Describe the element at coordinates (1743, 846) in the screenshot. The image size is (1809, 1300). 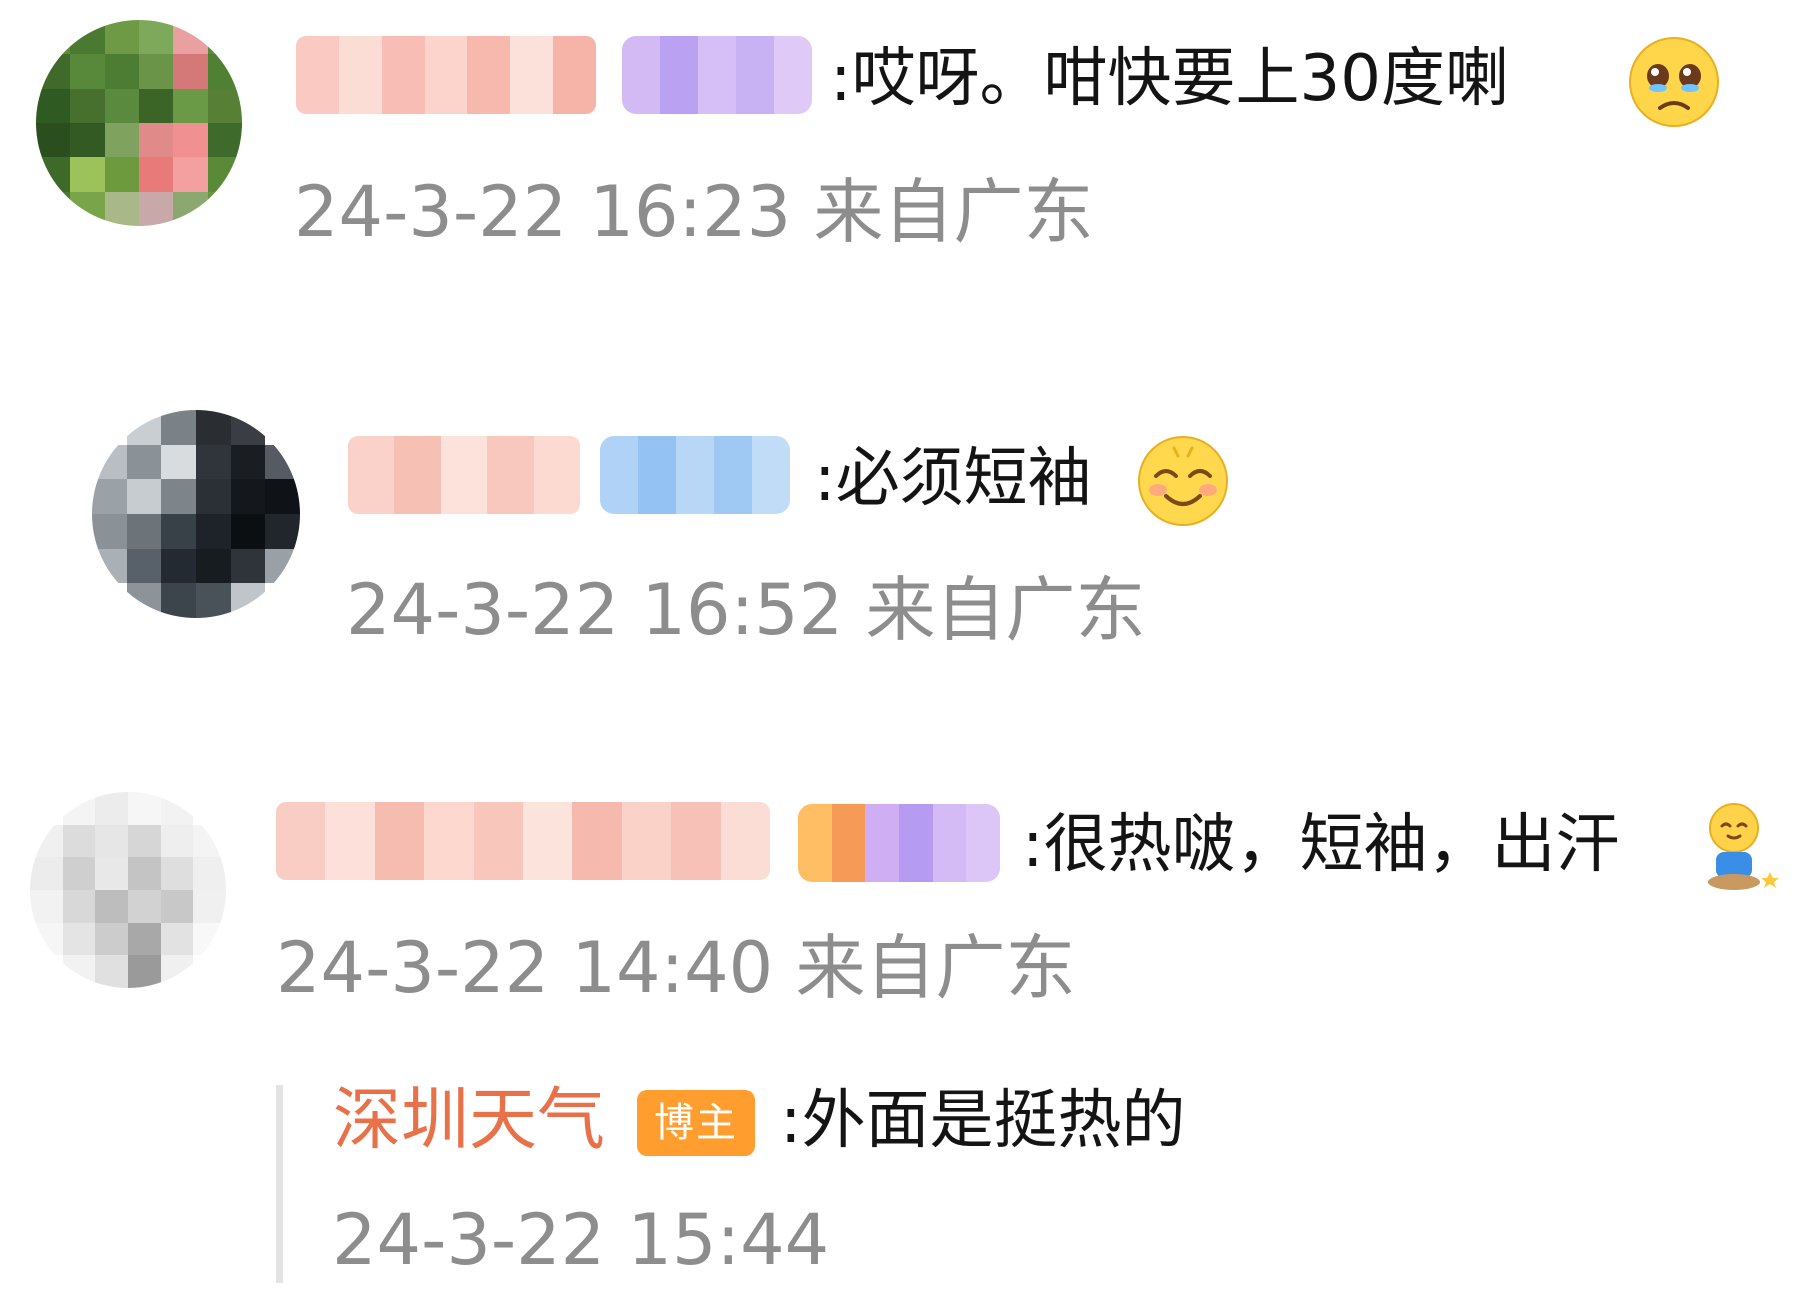
I see `sitting-person-emoji` at that location.